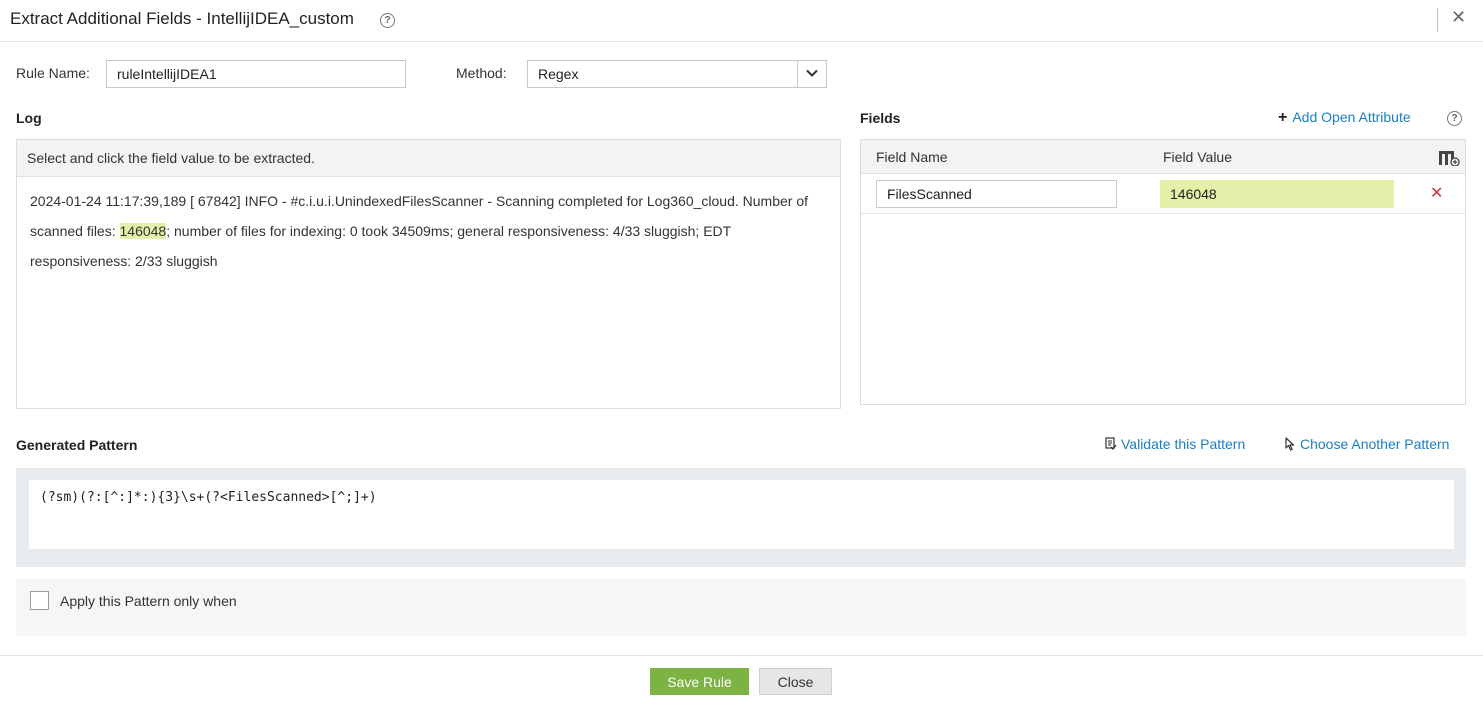 This screenshot has width=1483, height=708. I want to click on add-open-attribute-label: Add Open Attribute, so click(1351, 117).